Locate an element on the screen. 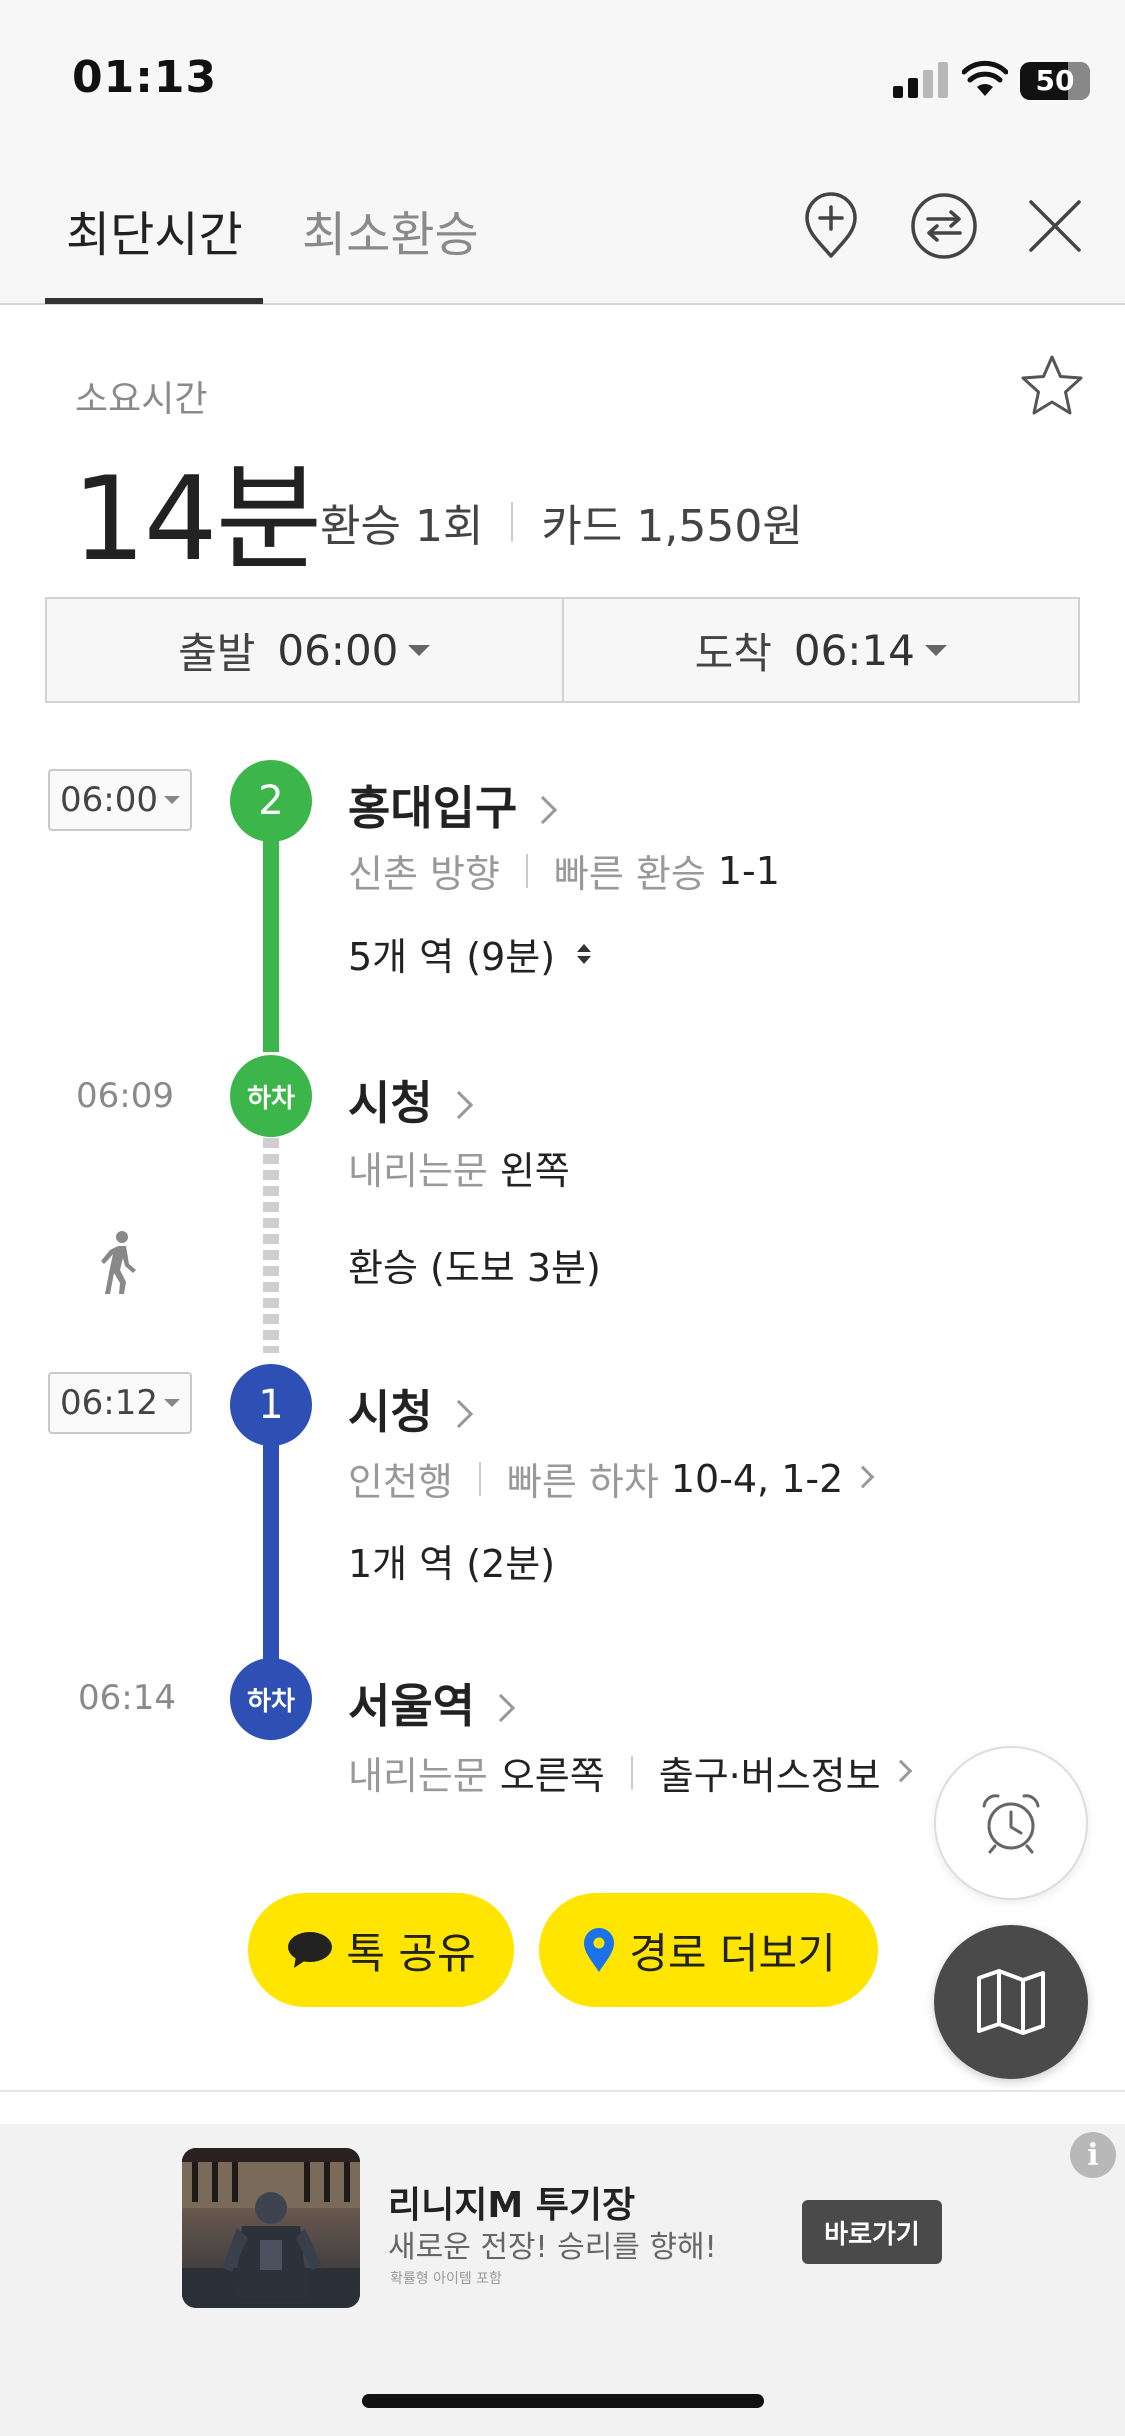 The height and width of the screenshot is (2436, 1125). kakaotalk-share-button: 톡 공유 is located at coordinates (381, 1950).